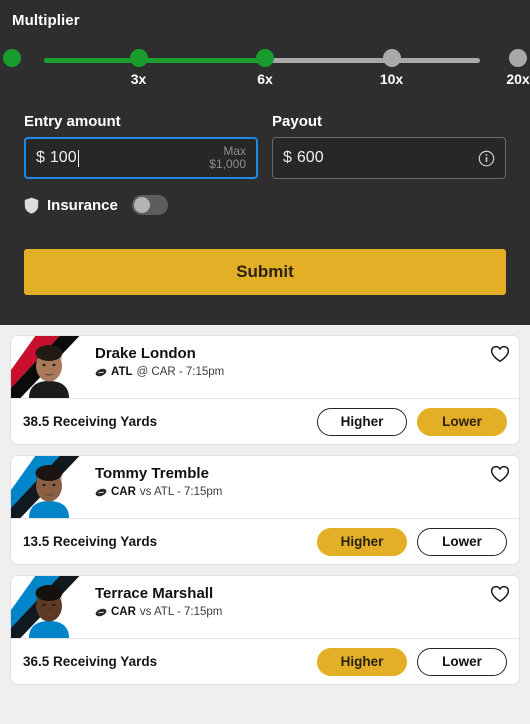 This screenshot has height=724, width=530. Describe the element at coordinates (46, 20) in the screenshot. I see `multiplier-title: Multiplier` at that location.